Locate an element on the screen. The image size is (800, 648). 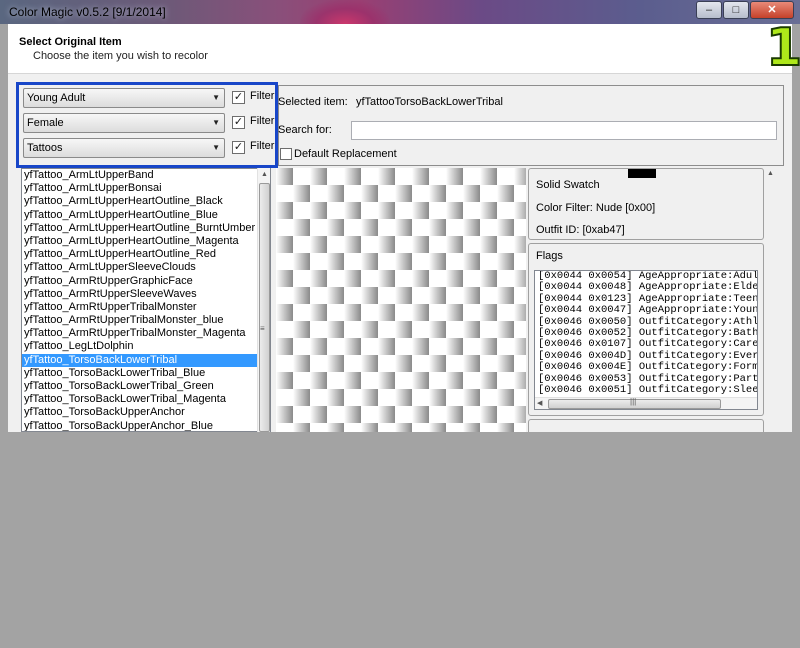
close-button: ✕ is located at coordinates (772, 10).